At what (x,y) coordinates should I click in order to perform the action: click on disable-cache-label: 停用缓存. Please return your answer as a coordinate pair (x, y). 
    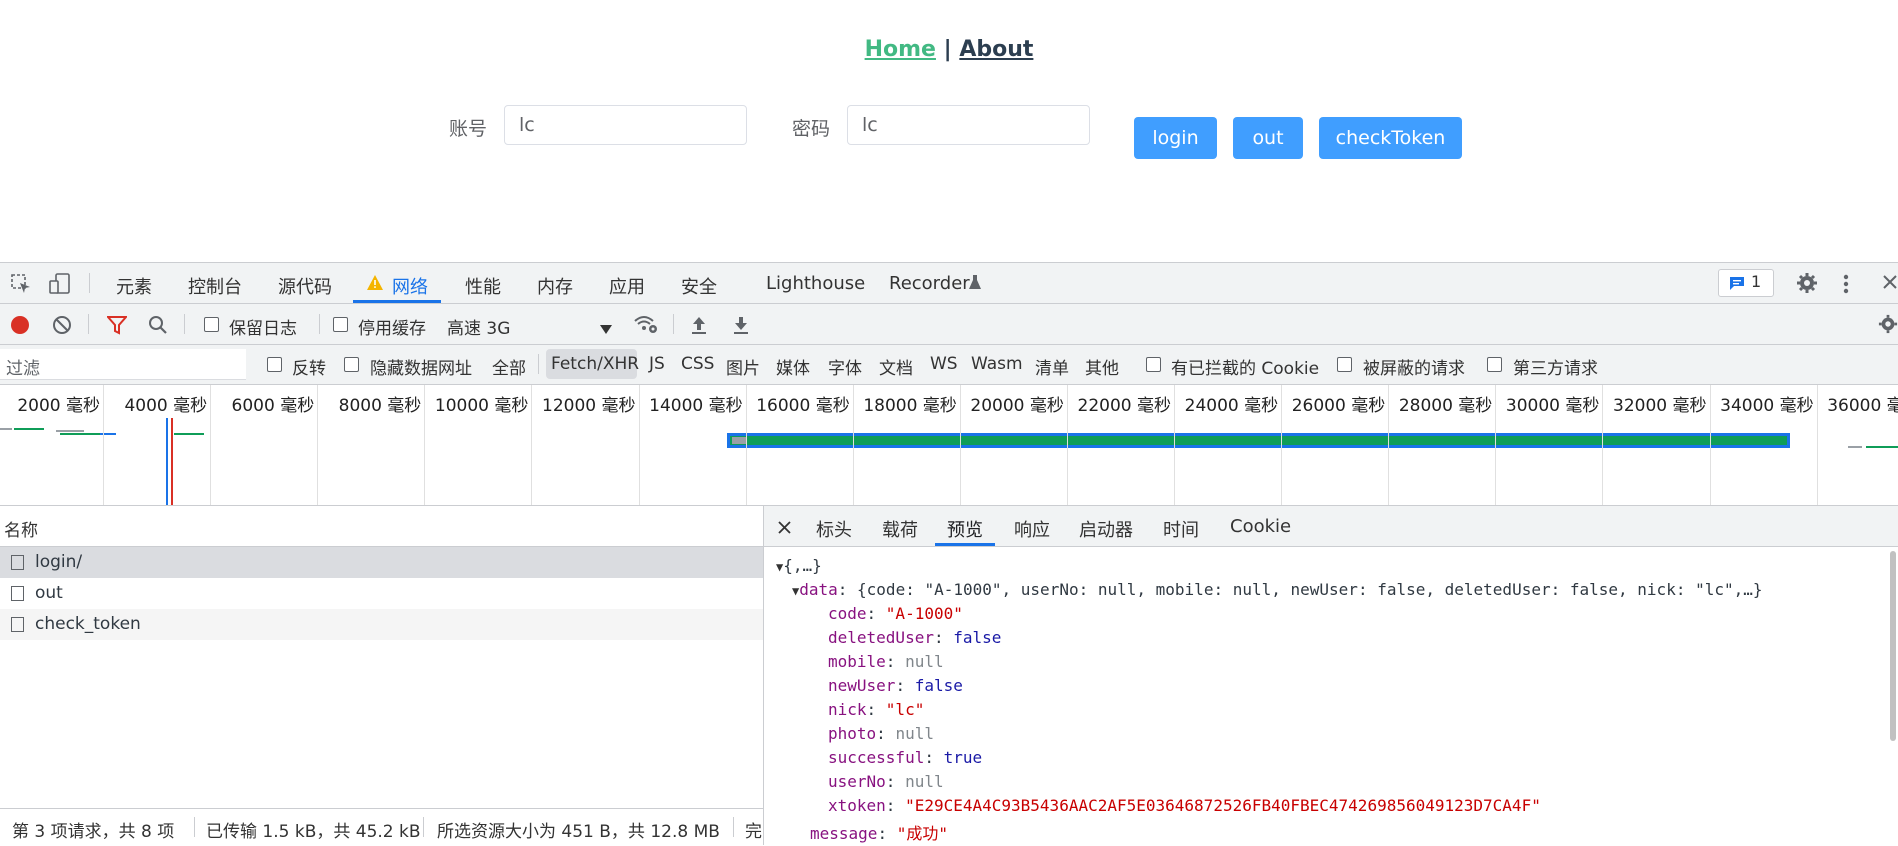
    Looking at the image, I should click on (392, 329).